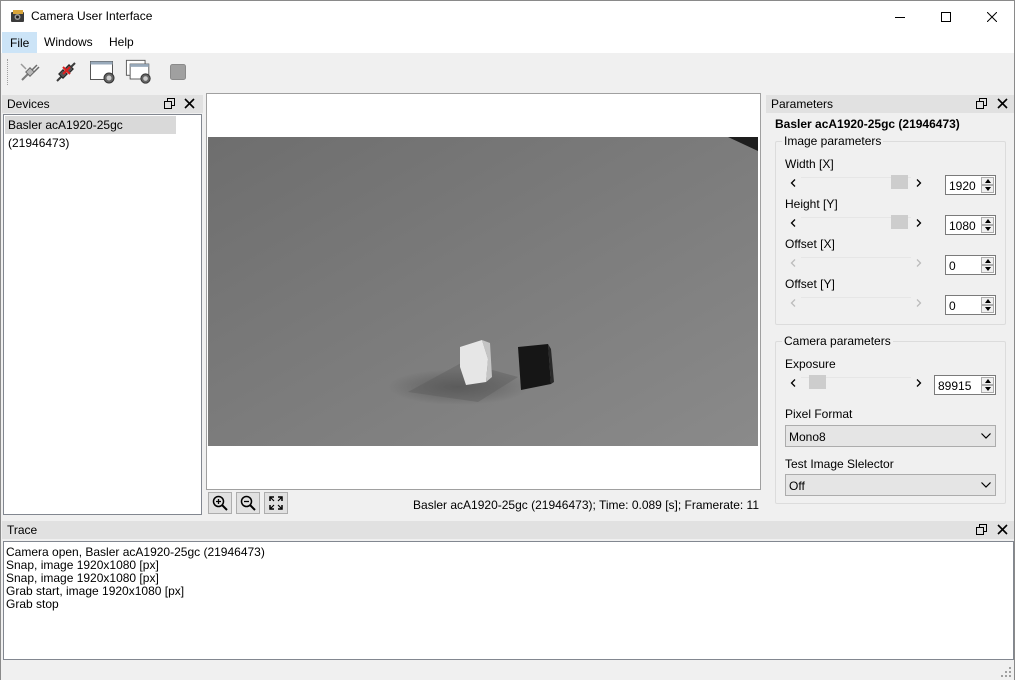 The width and height of the screenshot is (1015, 680). What do you see at coordinates (856, 183) in the screenshot?
I see `width-slider` at bounding box center [856, 183].